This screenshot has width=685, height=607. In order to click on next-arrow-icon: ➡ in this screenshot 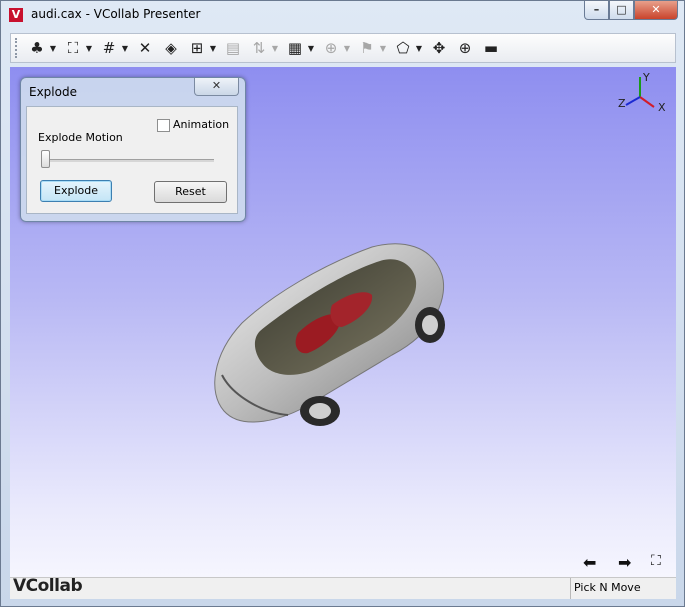, I will do `click(624, 562)`.